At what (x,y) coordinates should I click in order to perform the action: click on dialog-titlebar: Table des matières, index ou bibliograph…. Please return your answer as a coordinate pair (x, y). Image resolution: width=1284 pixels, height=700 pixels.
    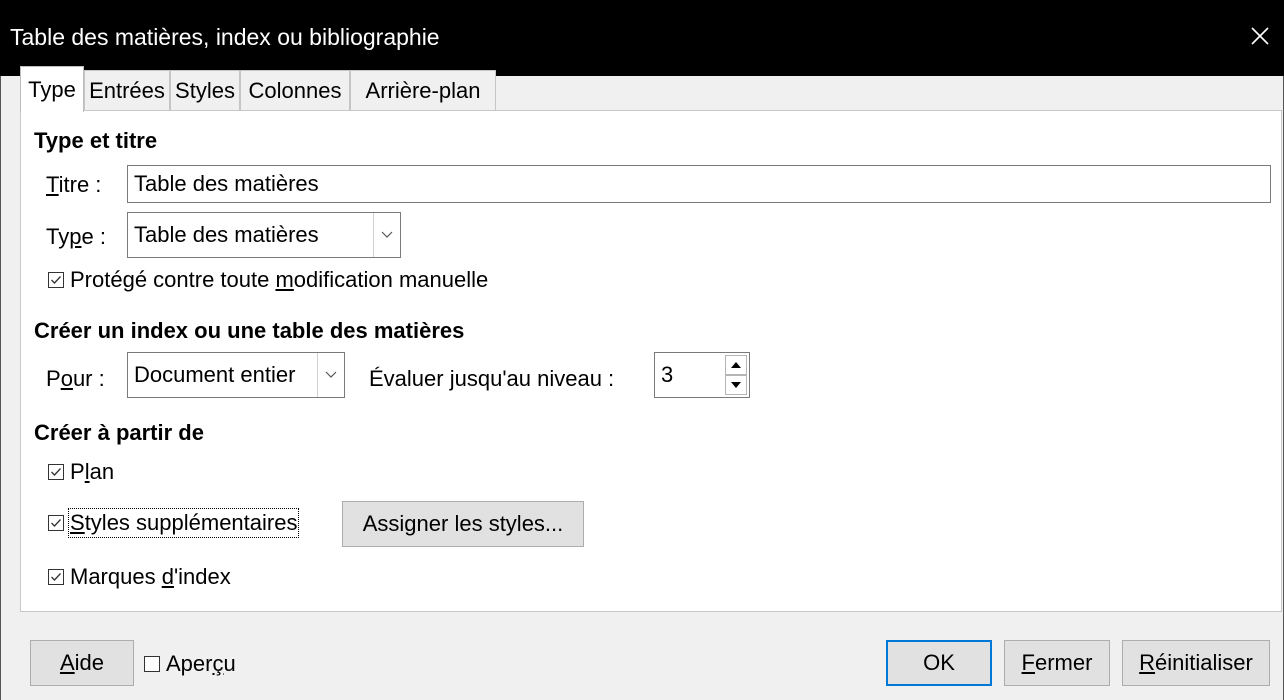
    Looking at the image, I should click on (642, 38).